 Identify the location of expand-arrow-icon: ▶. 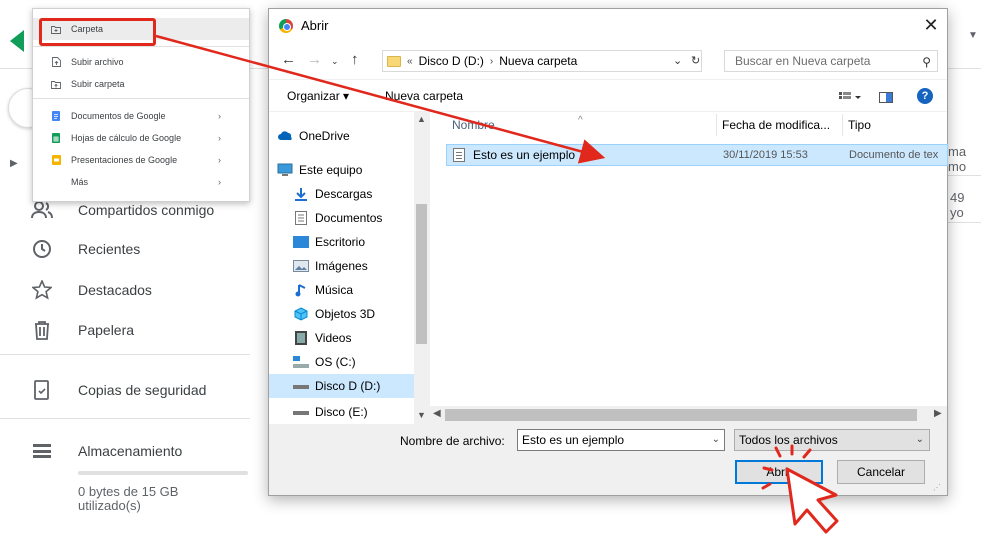
(14, 163).